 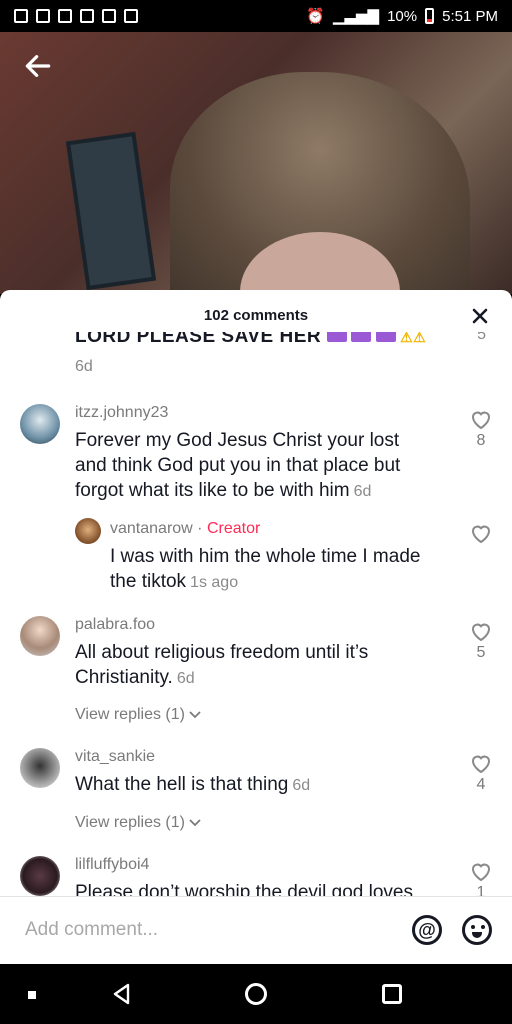 I want to click on like-count: 4, so click(x=481, y=784).